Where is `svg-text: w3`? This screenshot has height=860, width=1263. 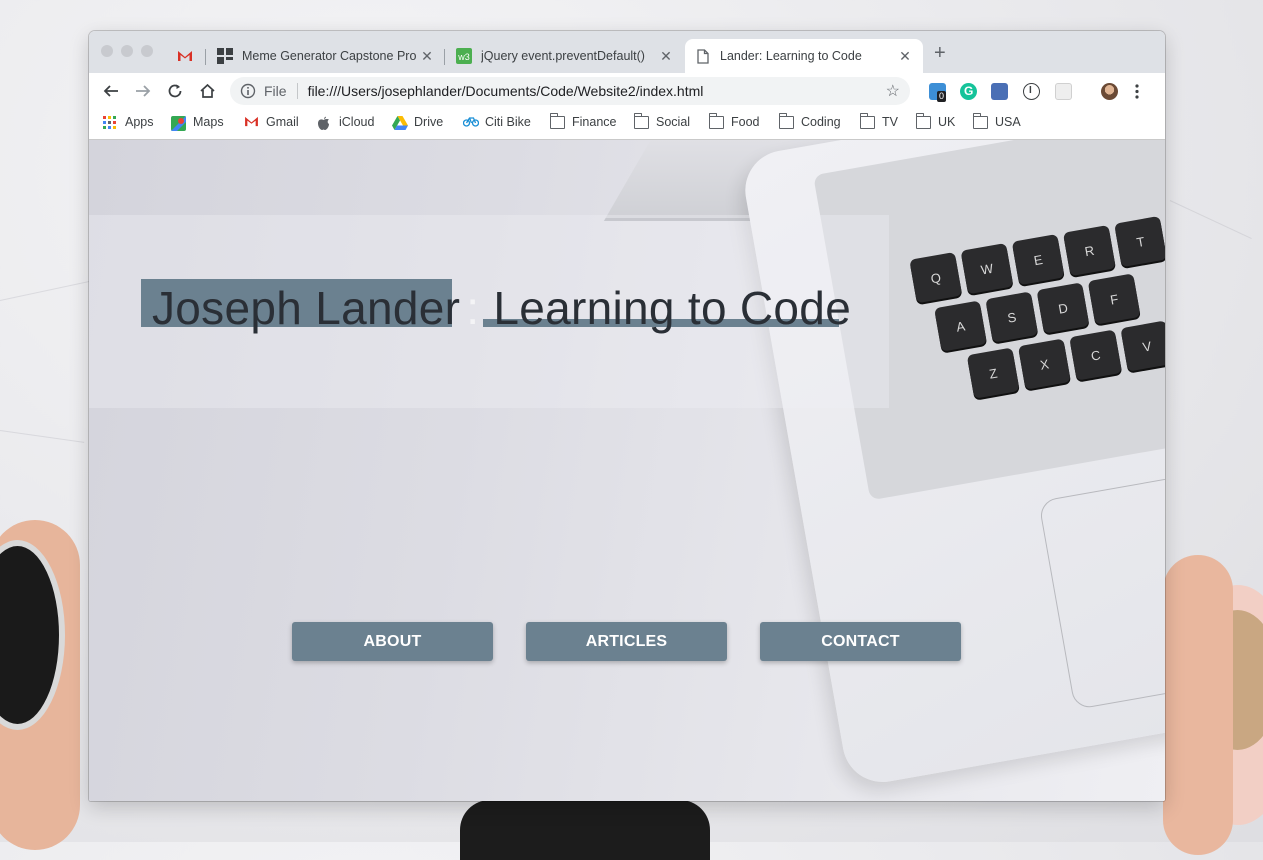 svg-text: w3 is located at coordinates (463, 57).